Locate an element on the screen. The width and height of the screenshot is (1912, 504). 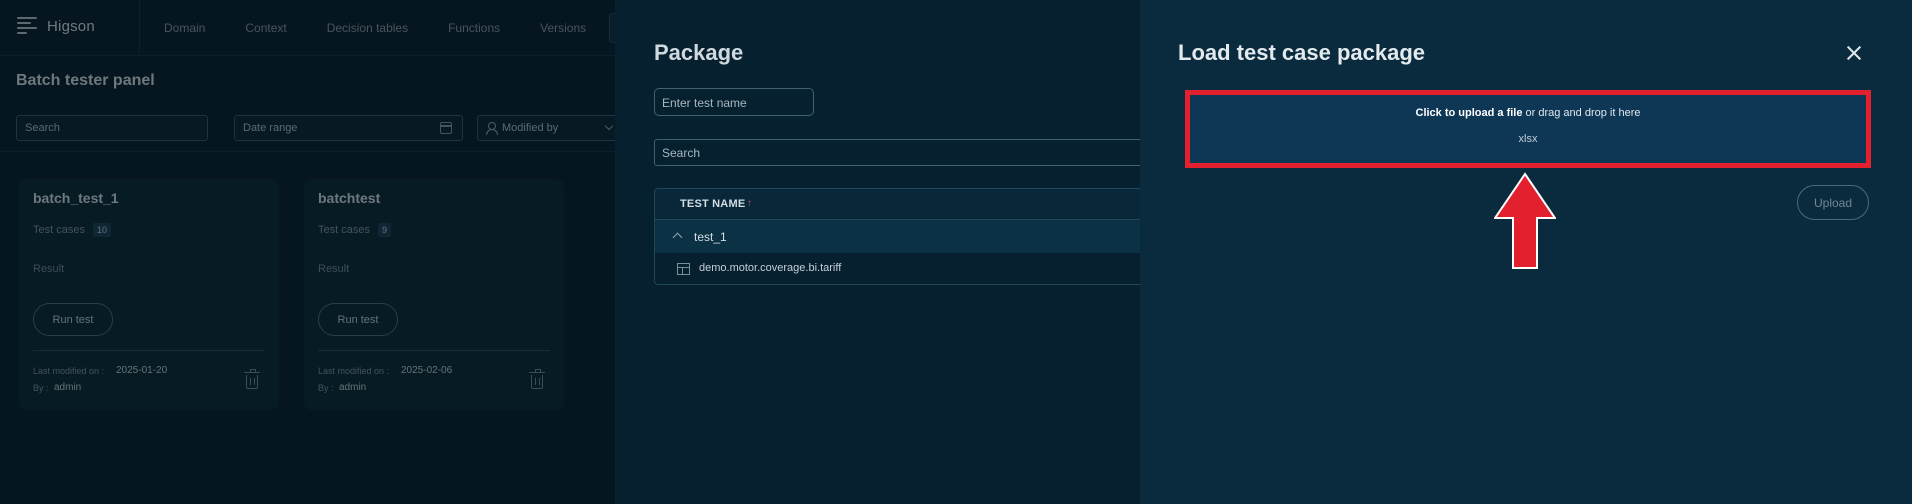
table-header: TEST NAME ↑ is located at coordinates (904, 204).